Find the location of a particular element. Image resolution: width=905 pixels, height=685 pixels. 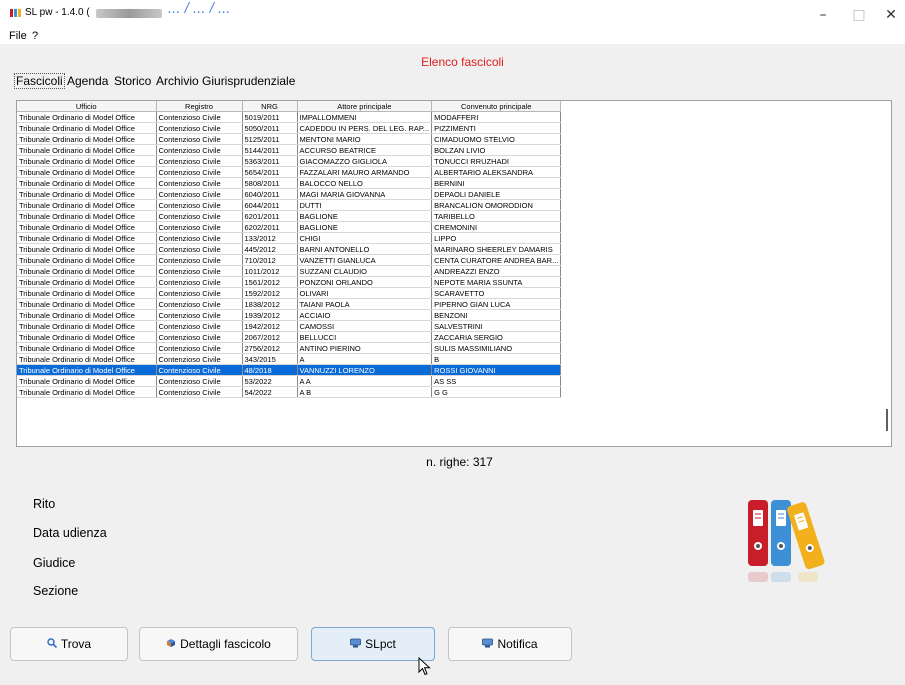

trova-button: Trova is located at coordinates (69, 644).